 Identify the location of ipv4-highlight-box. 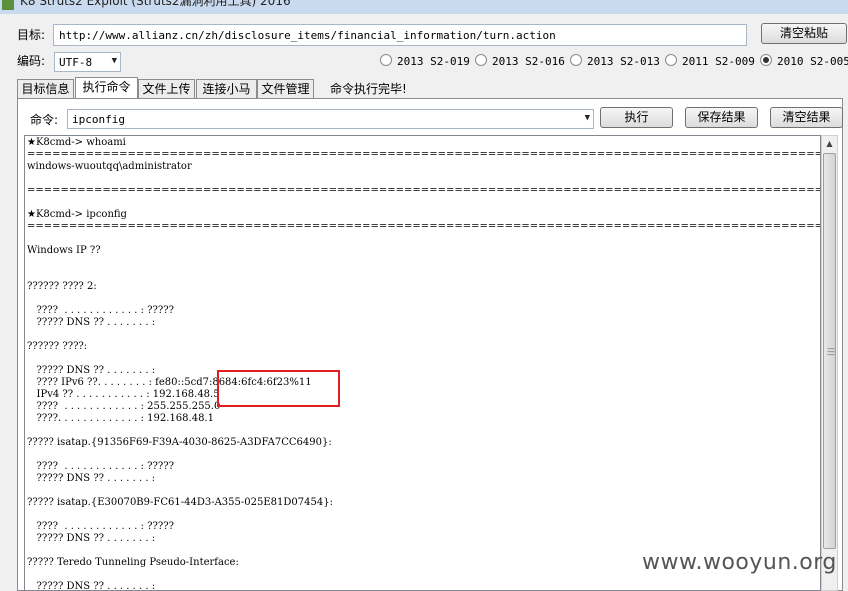
(278, 388).